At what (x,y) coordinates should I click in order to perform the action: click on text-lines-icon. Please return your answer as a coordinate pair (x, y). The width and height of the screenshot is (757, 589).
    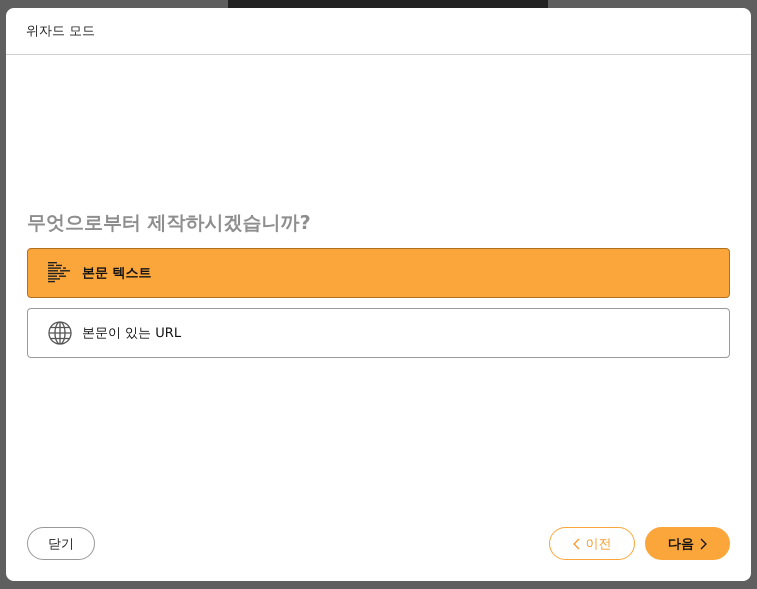
    Looking at the image, I should click on (60, 273).